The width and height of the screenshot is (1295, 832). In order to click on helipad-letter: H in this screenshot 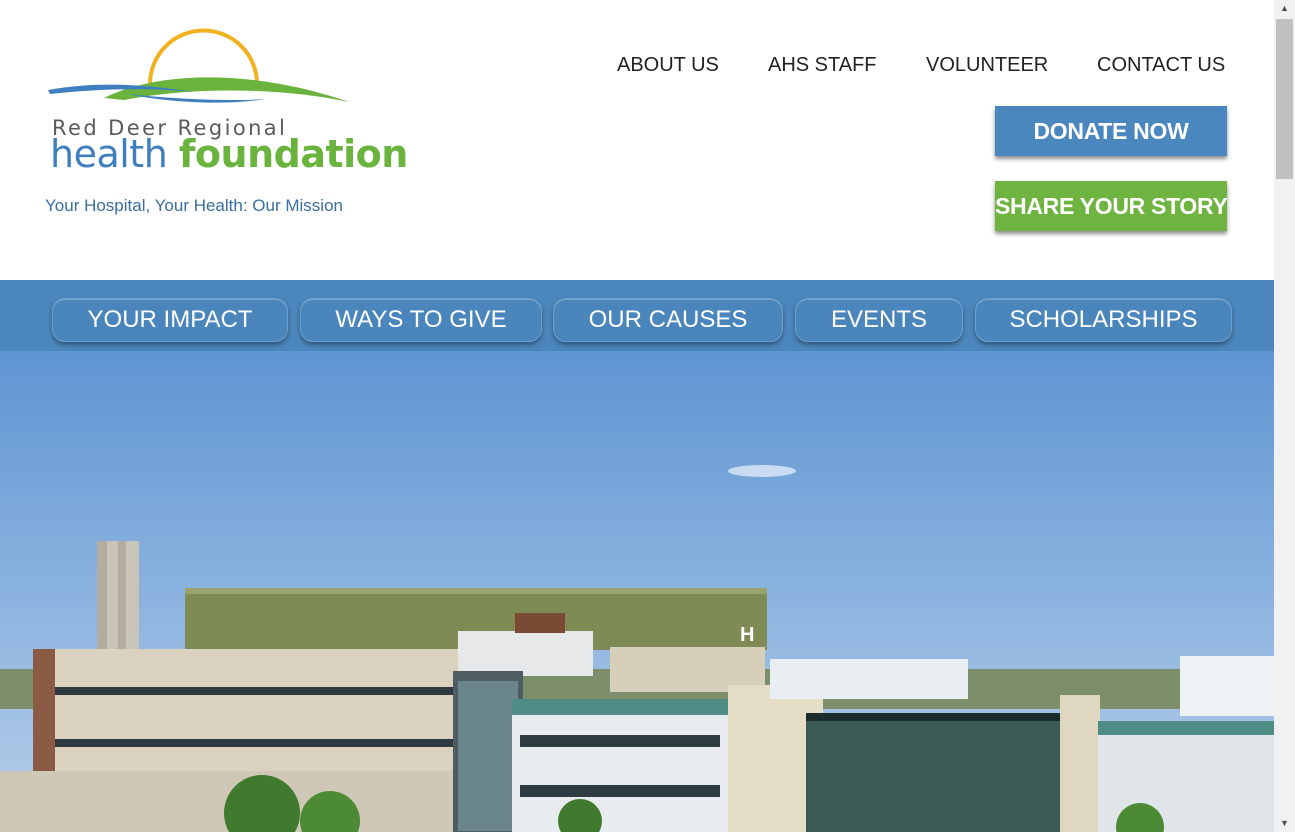, I will do `click(747, 635)`.